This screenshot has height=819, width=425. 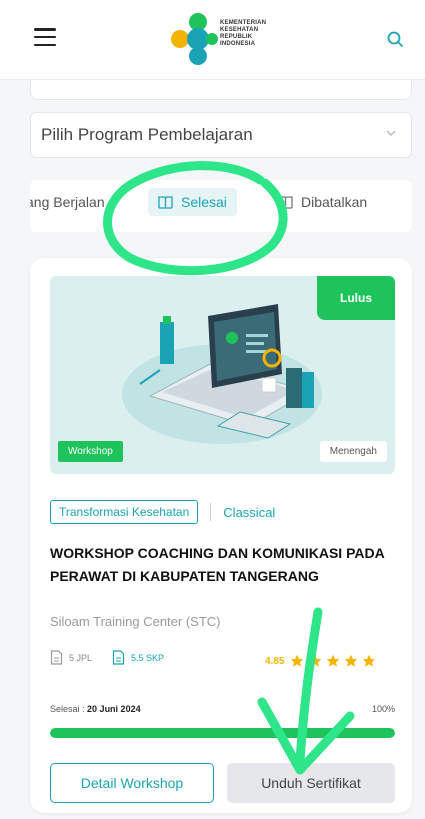 I want to click on course-tags: Transformasi Kesehatan Classical, so click(x=162, y=512).